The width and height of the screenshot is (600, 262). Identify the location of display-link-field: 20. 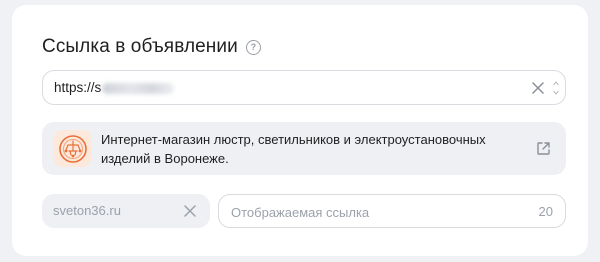
(392, 211).